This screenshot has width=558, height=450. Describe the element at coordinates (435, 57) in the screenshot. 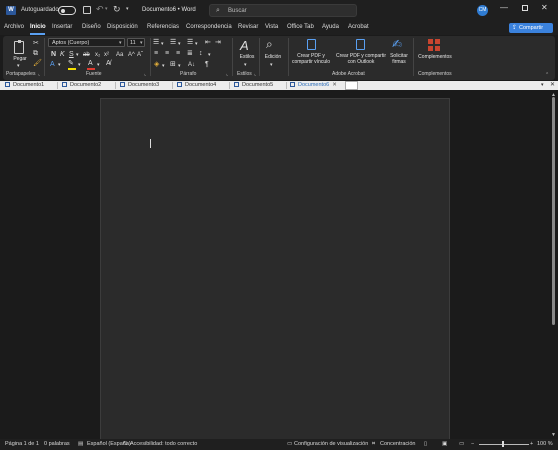

I see `addins-button: Complementos` at that location.